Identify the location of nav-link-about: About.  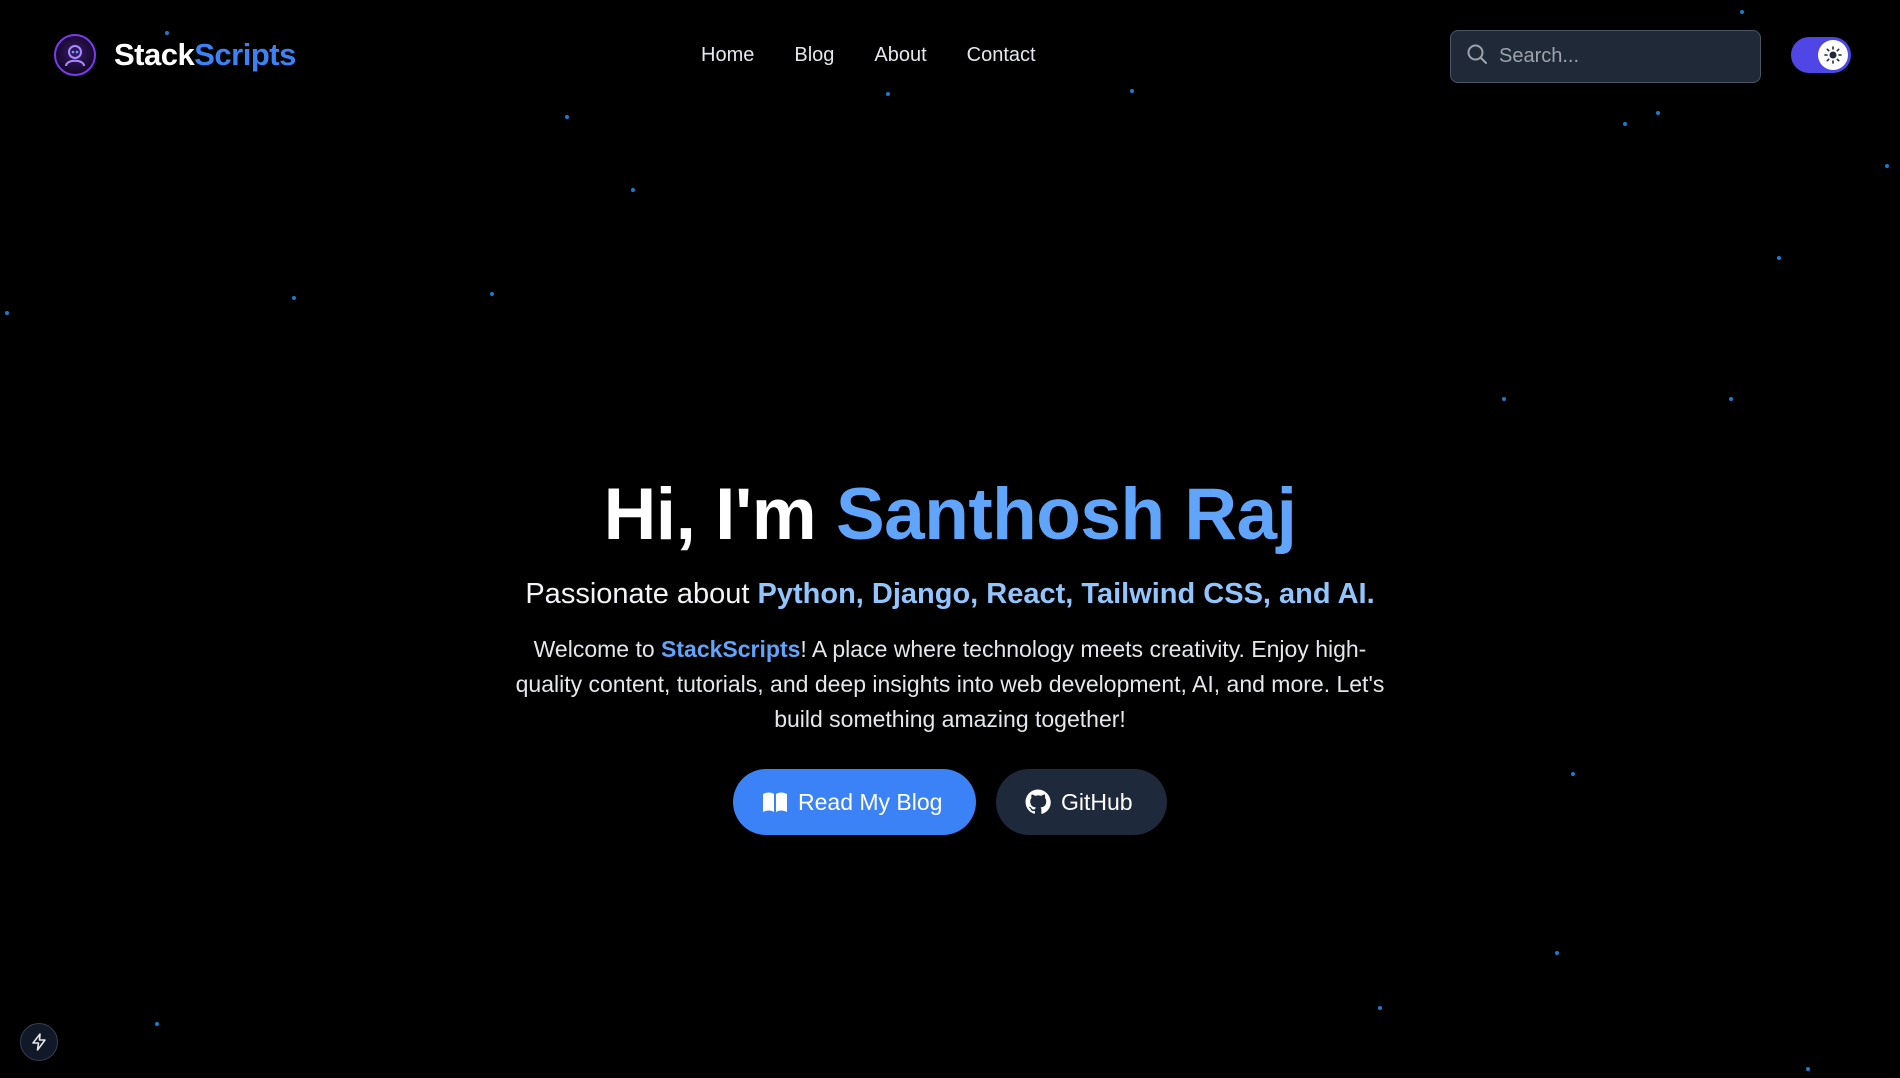
(900, 55).